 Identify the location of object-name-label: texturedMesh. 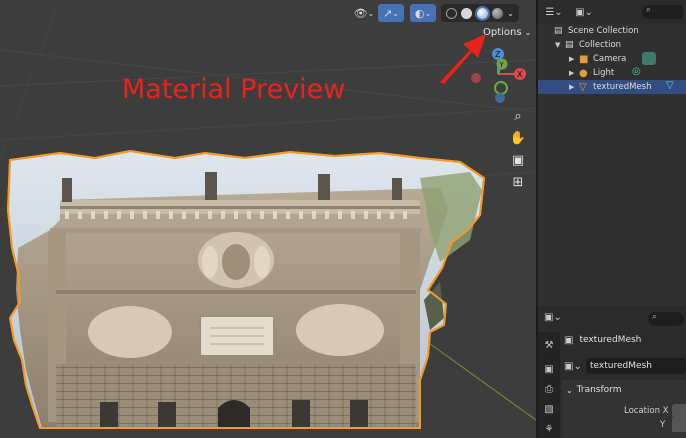
(610, 340).